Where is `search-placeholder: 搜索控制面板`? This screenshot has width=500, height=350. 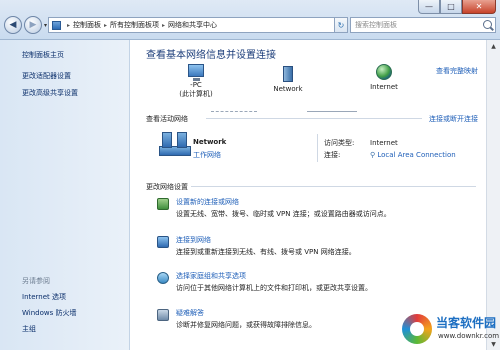
search-placeholder: 搜索控制面板 is located at coordinates (376, 25).